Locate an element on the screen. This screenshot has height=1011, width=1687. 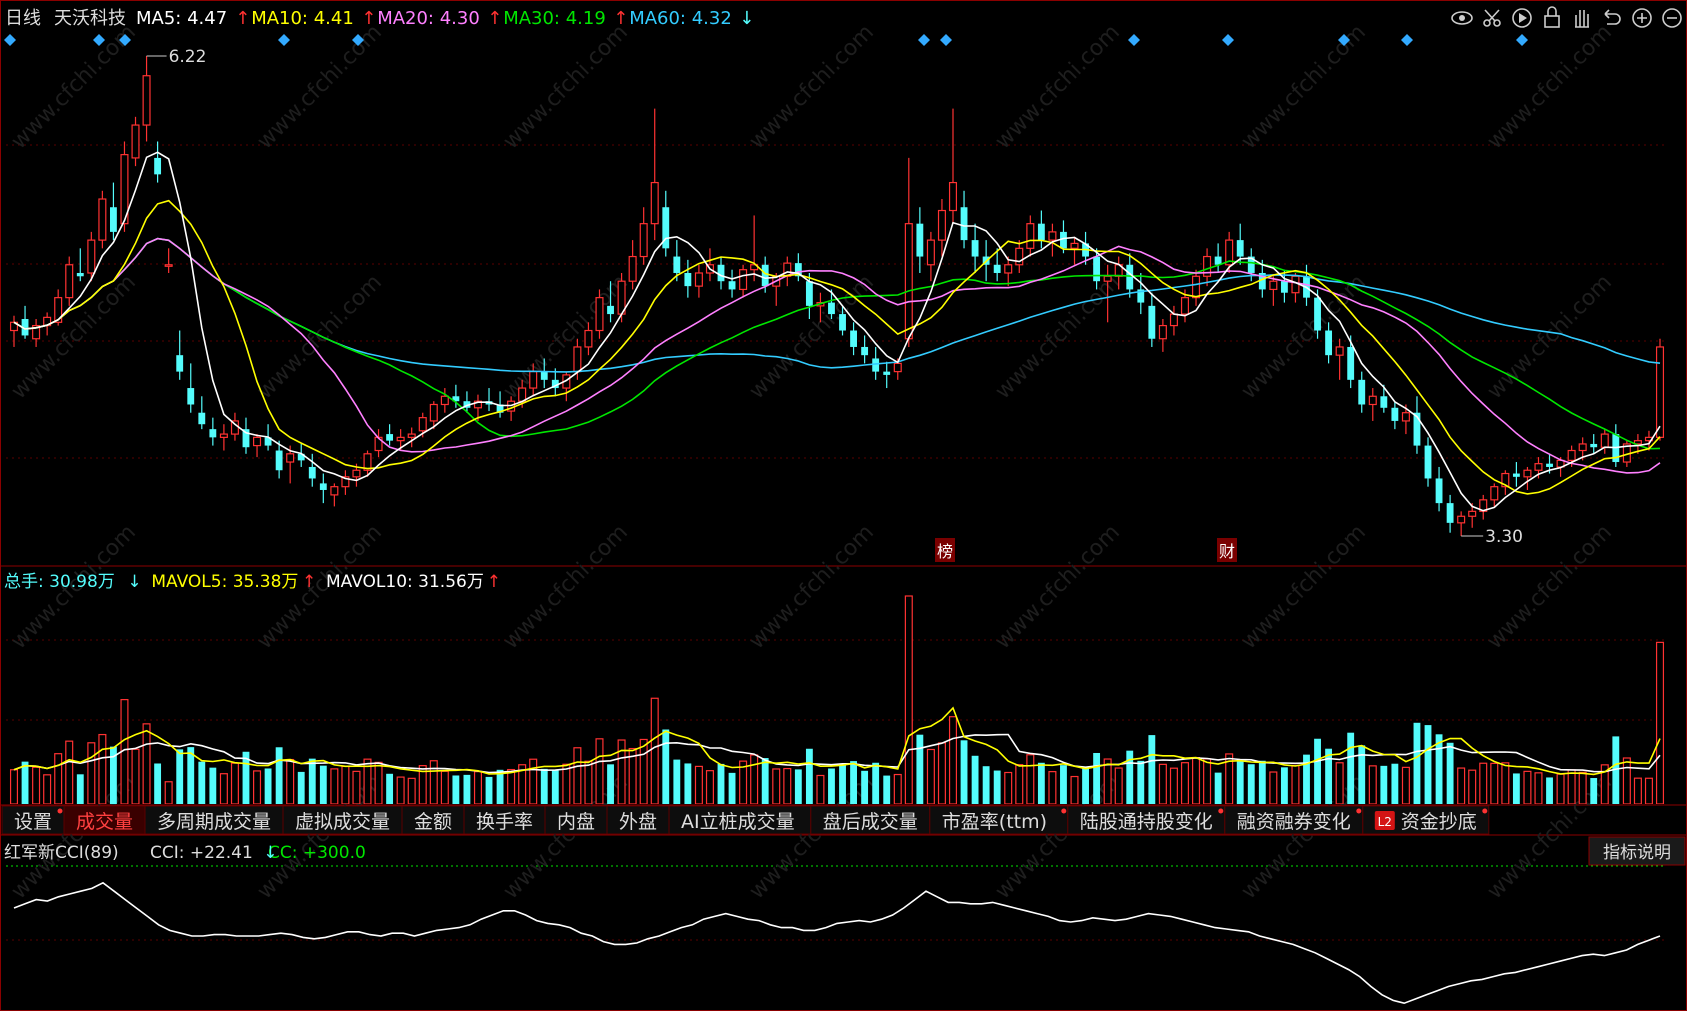
volume-legend-item-2: MAVOL10: 31.56万 is located at coordinates (405, 582).